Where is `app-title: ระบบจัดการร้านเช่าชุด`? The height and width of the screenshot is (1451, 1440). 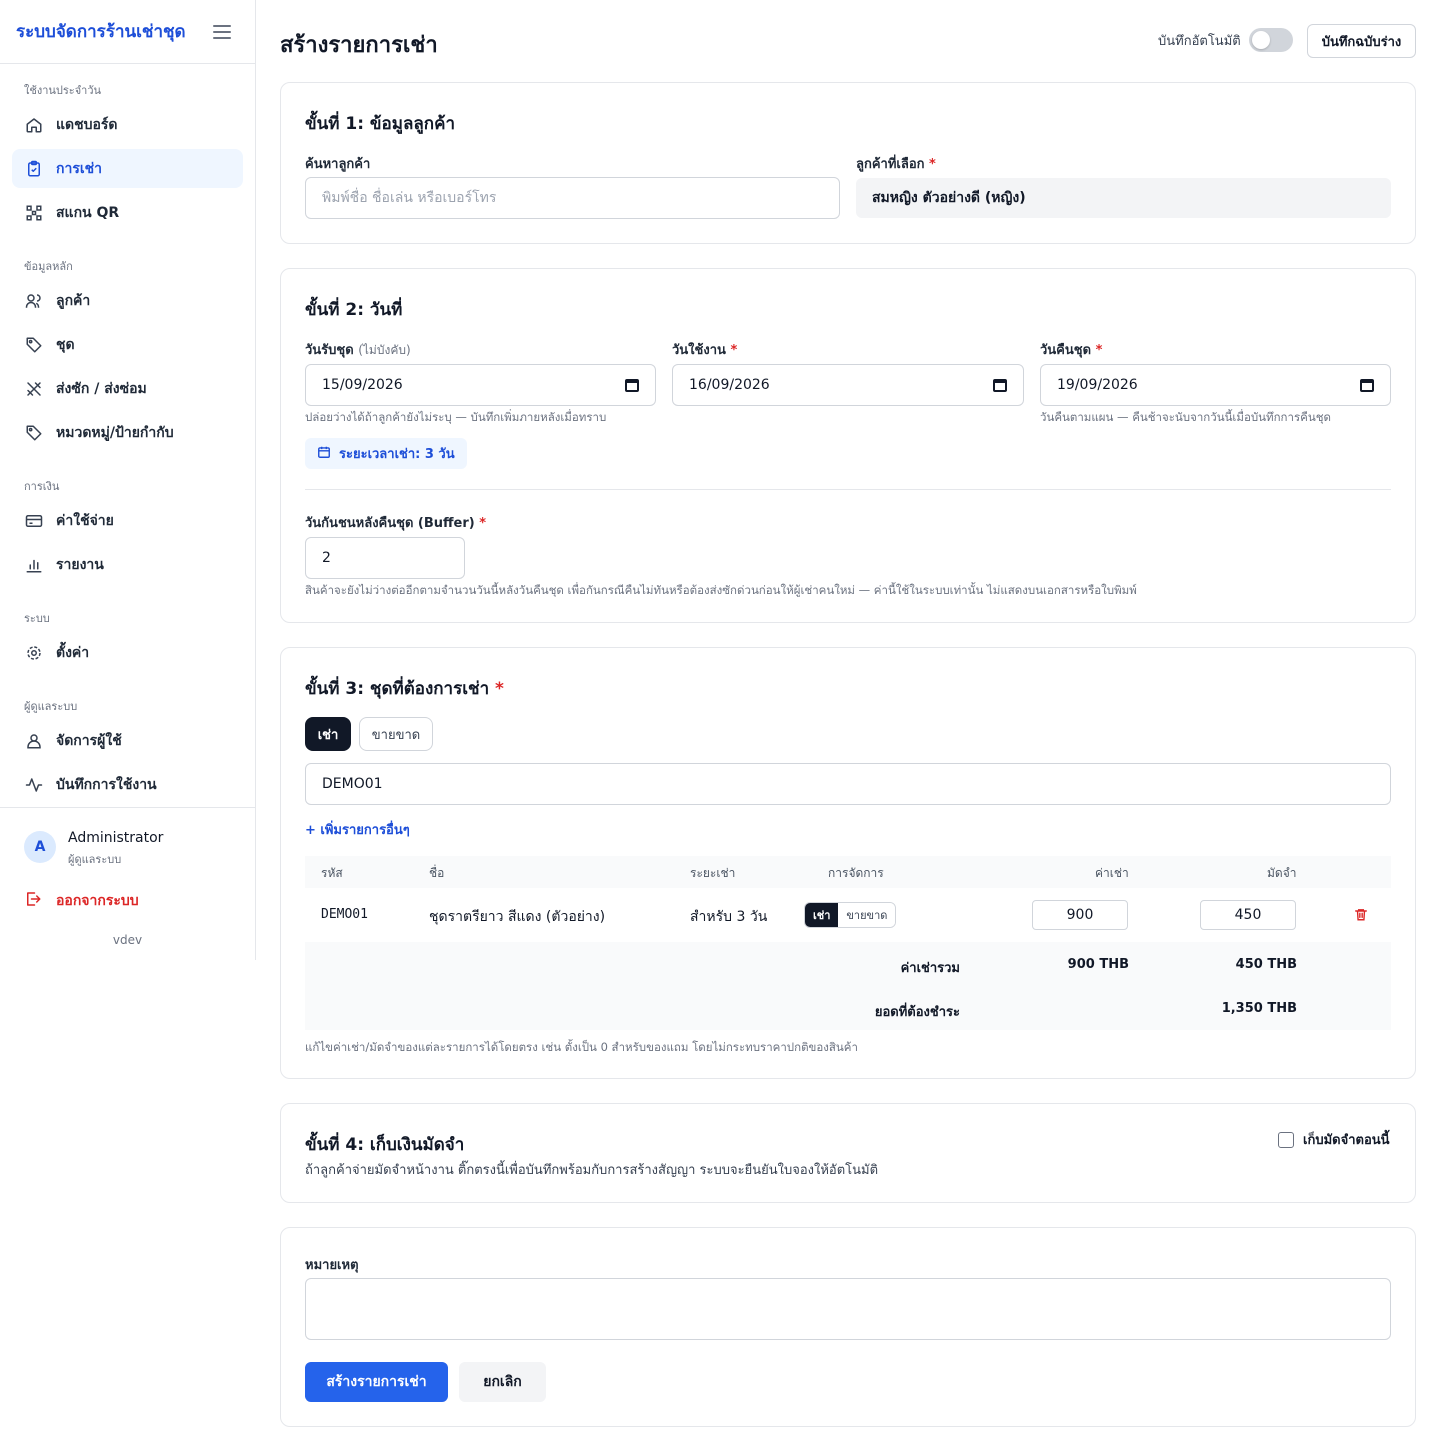 app-title: ระบบจัดการร้านเช่าชุด is located at coordinates (101, 31).